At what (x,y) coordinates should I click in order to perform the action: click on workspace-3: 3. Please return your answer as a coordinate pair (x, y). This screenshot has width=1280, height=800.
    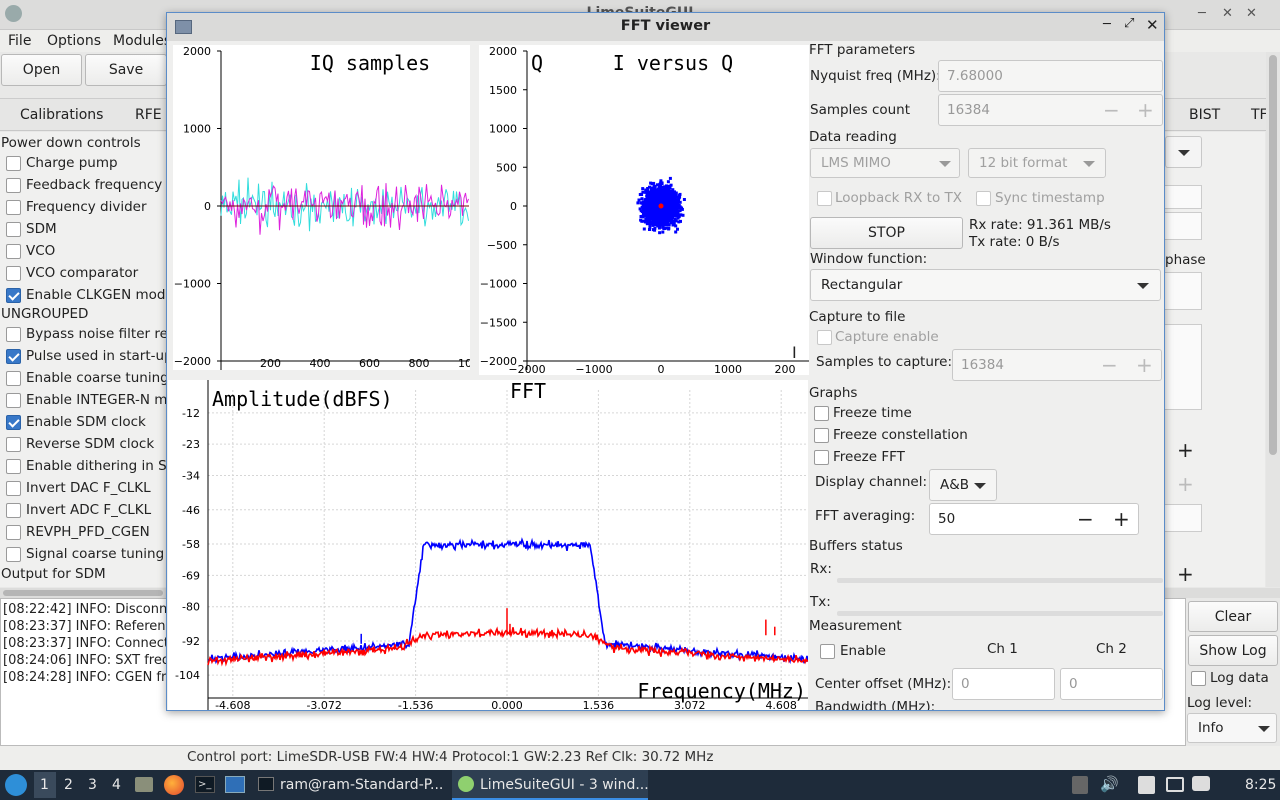
    Looking at the image, I should click on (92, 785).